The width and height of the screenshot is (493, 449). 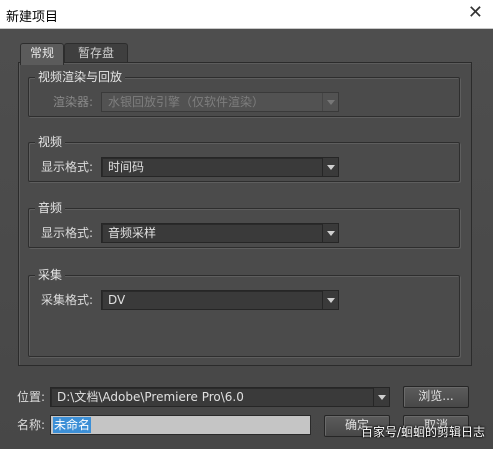 What do you see at coordinates (67, 300) in the screenshot?
I see `capture-format-label: 采集格式:` at bounding box center [67, 300].